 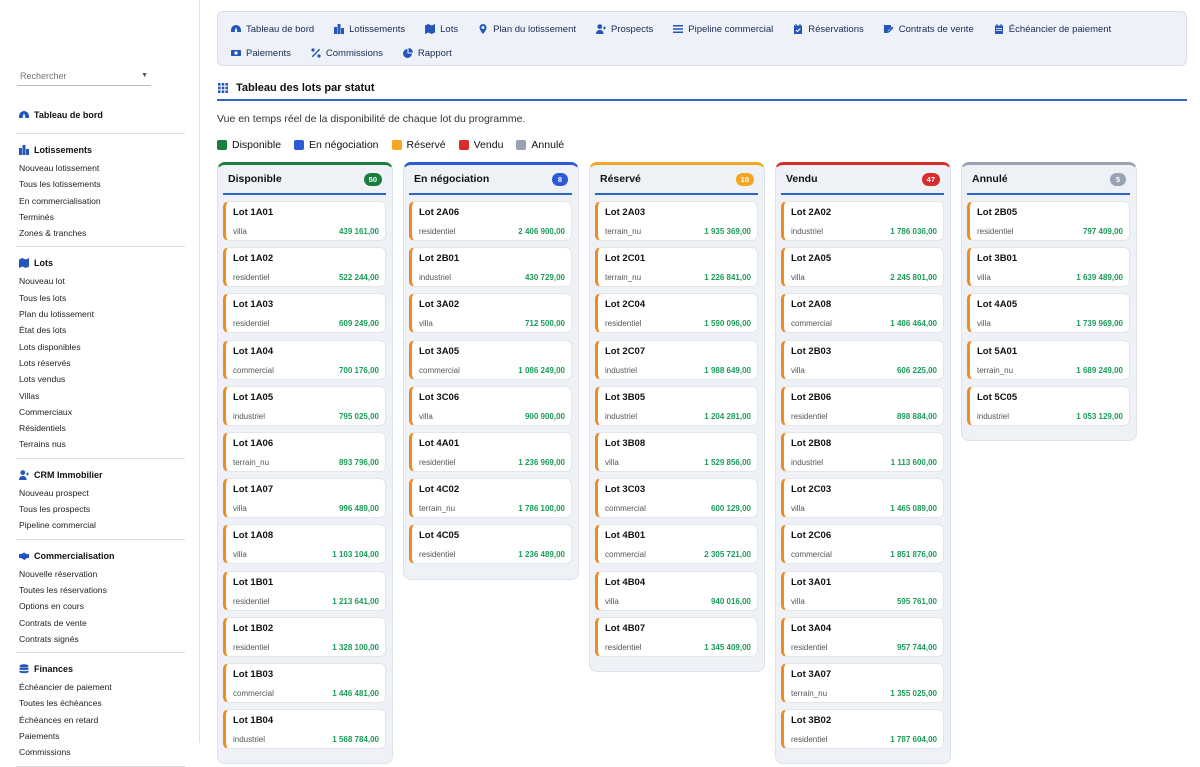 I want to click on lot-card: Lot 1B03 commercial 1 446 481,00, so click(x=304, y=682).